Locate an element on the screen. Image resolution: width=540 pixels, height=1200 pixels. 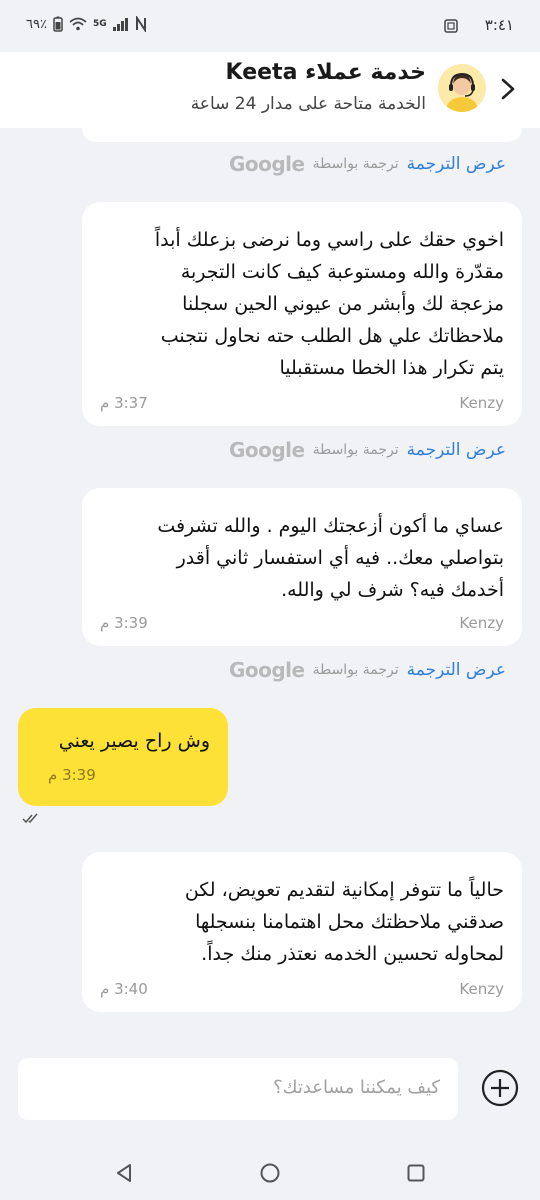
back-triangle-icon is located at coordinates (124, 1173).